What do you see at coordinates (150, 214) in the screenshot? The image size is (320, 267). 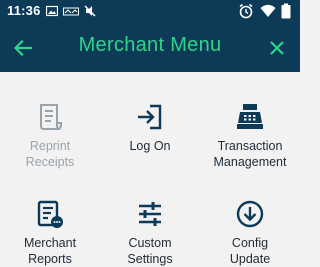 I see `sliders-icon` at bounding box center [150, 214].